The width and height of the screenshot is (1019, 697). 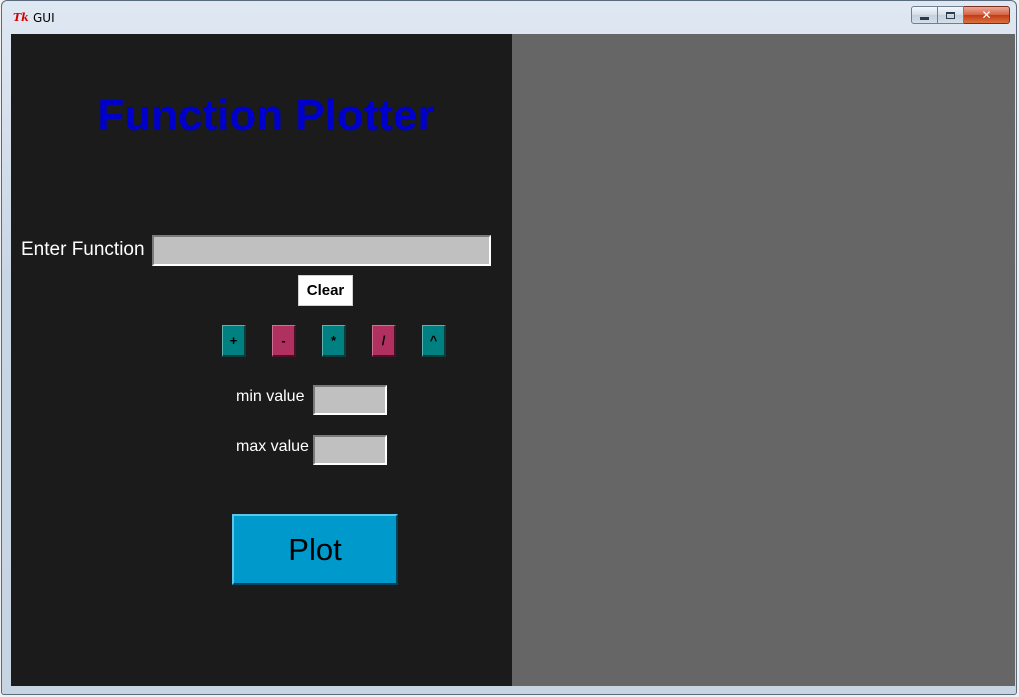 What do you see at coordinates (334, 341) in the screenshot?
I see `multiply-operator-button: *` at bounding box center [334, 341].